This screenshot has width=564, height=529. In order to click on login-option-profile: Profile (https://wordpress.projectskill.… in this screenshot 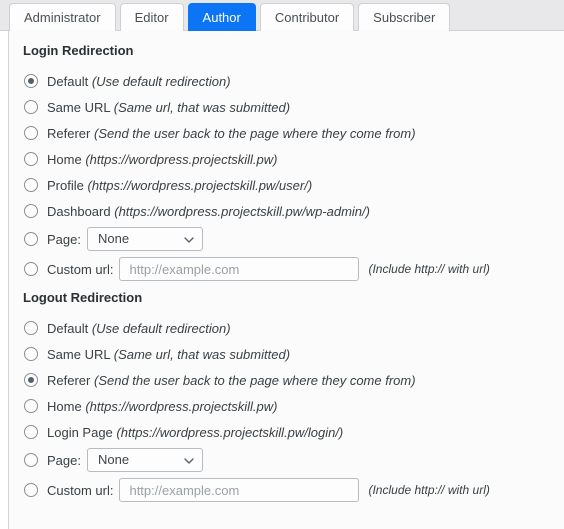, I will do `click(286, 185)`.